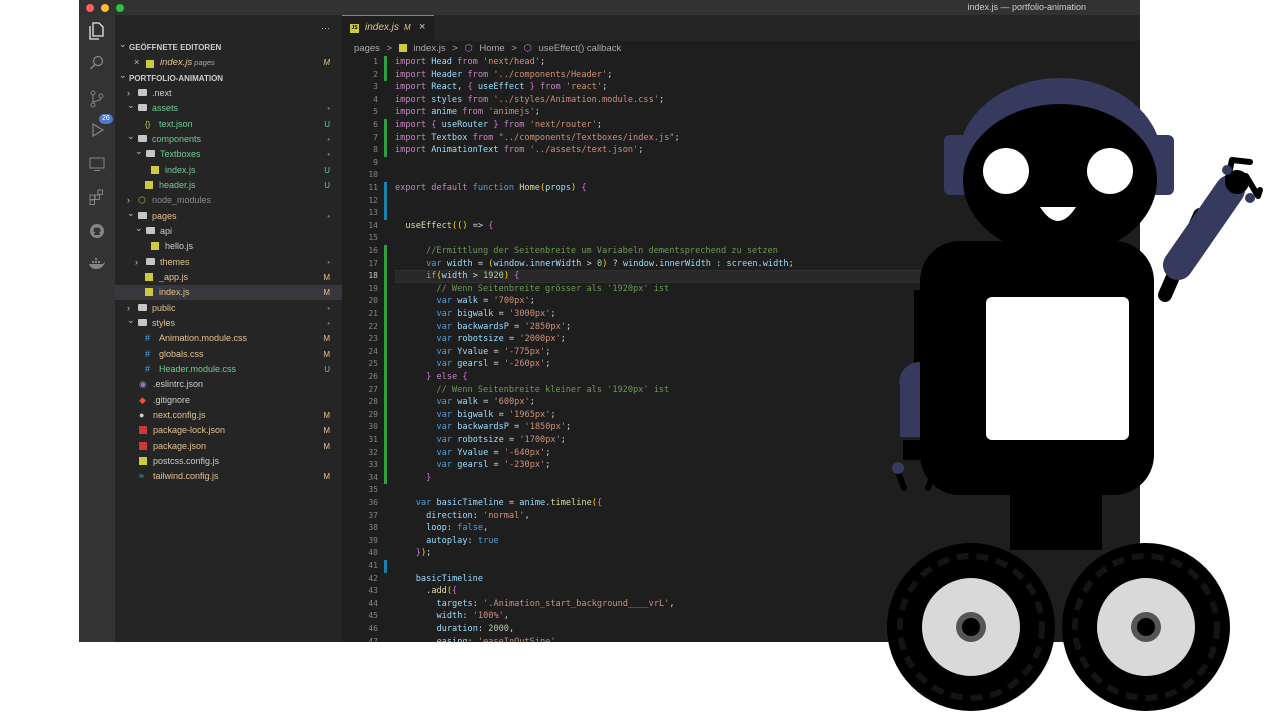 Image resolution: width=1280 pixels, height=720 pixels. Describe the element at coordinates (971, 627) in the screenshot. I see `robot-left-wheel` at that location.